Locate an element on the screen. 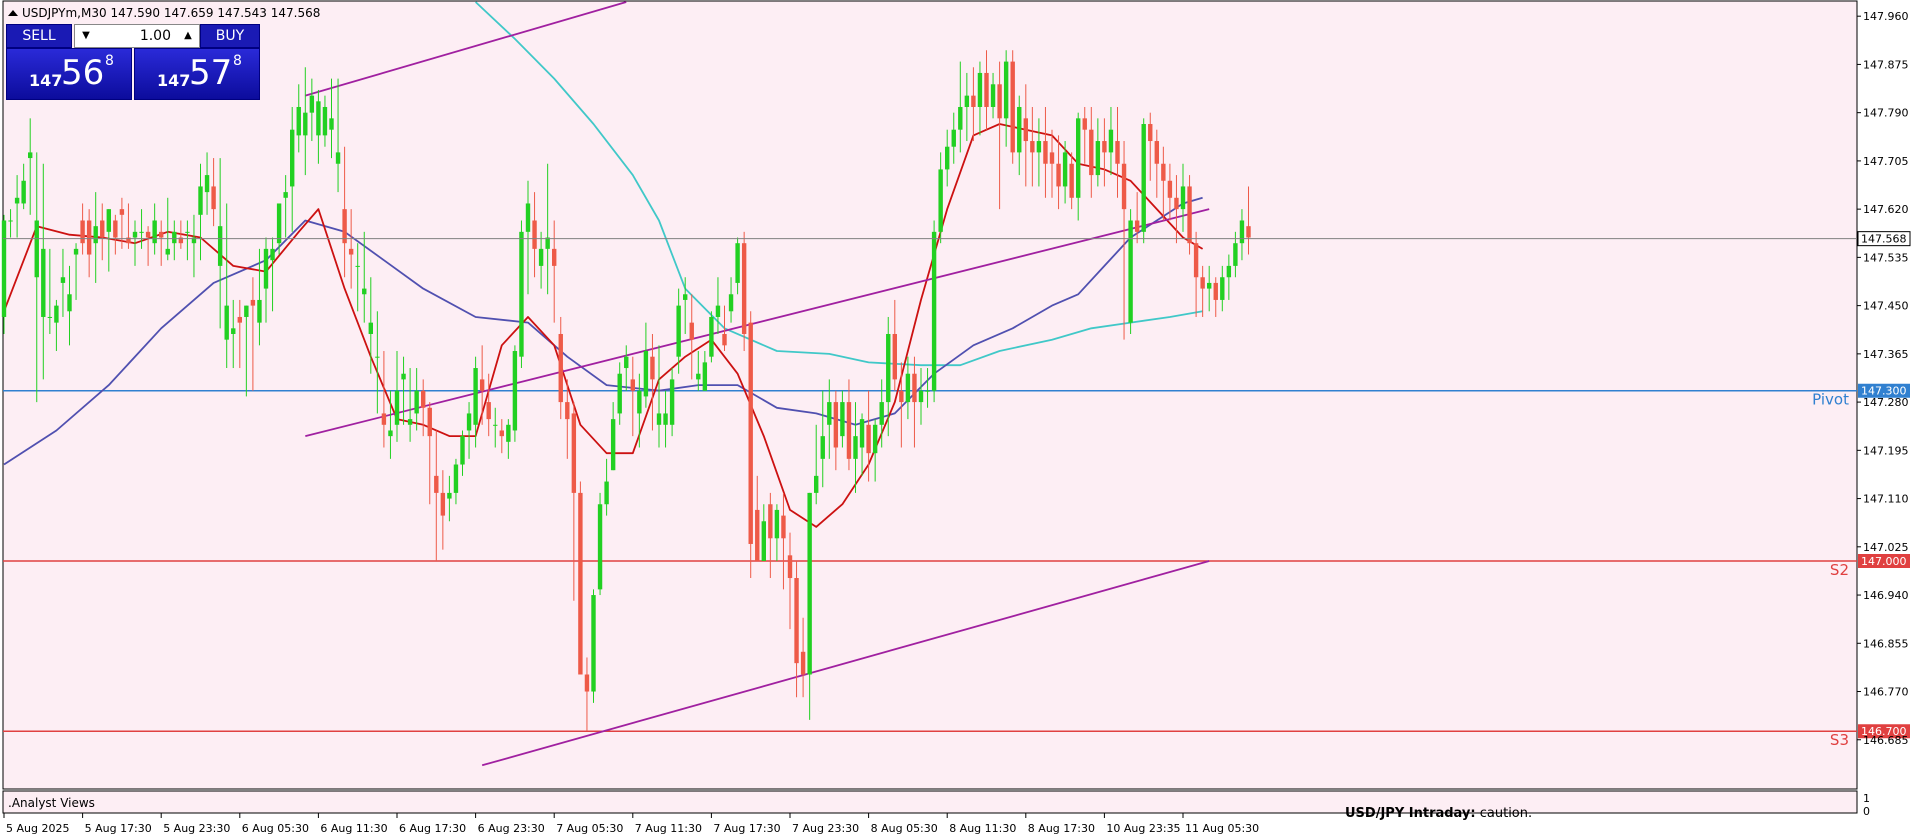 Image resolution: width=1916 pixels, height=840 pixels. x-axis-tick-label: 11 Aug 05:30 is located at coordinates (1222, 828).